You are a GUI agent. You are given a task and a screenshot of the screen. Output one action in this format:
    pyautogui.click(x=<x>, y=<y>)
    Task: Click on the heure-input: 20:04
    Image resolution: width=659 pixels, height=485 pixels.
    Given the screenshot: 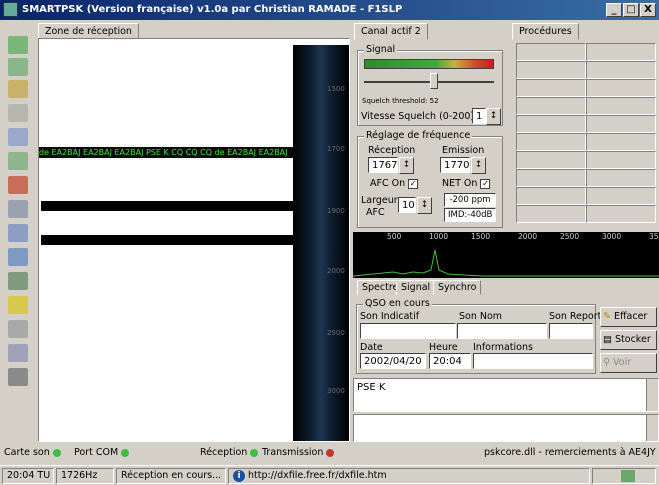 What is the action you would take?
    pyautogui.click(x=450, y=361)
    